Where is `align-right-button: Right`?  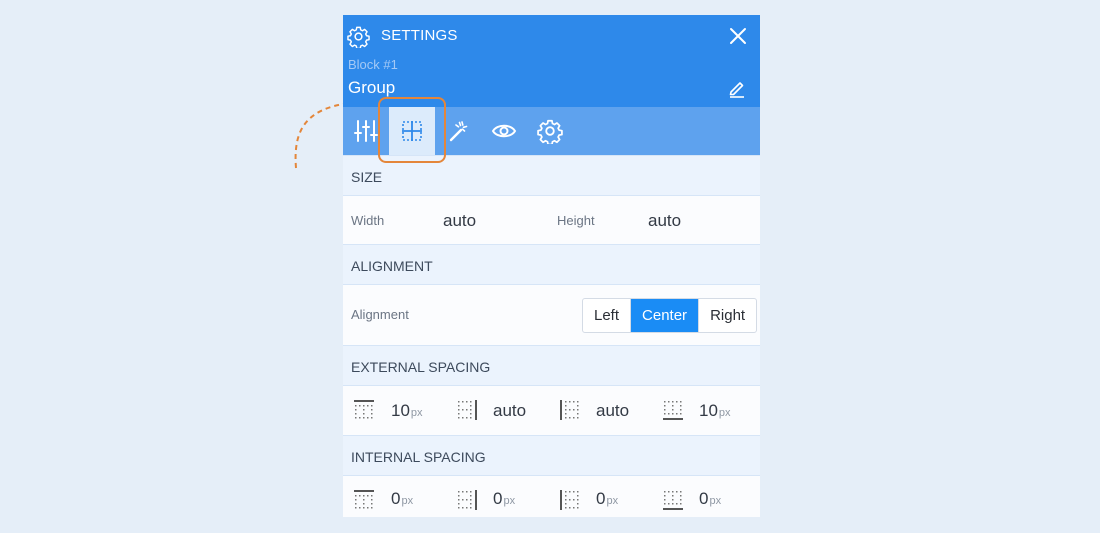
align-right-button: Right is located at coordinates (727, 315).